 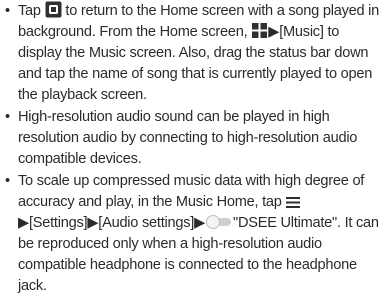 What do you see at coordinates (31, 11) in the screenshot?
I see `item-text: Tap` at bounding box center [31, 11].